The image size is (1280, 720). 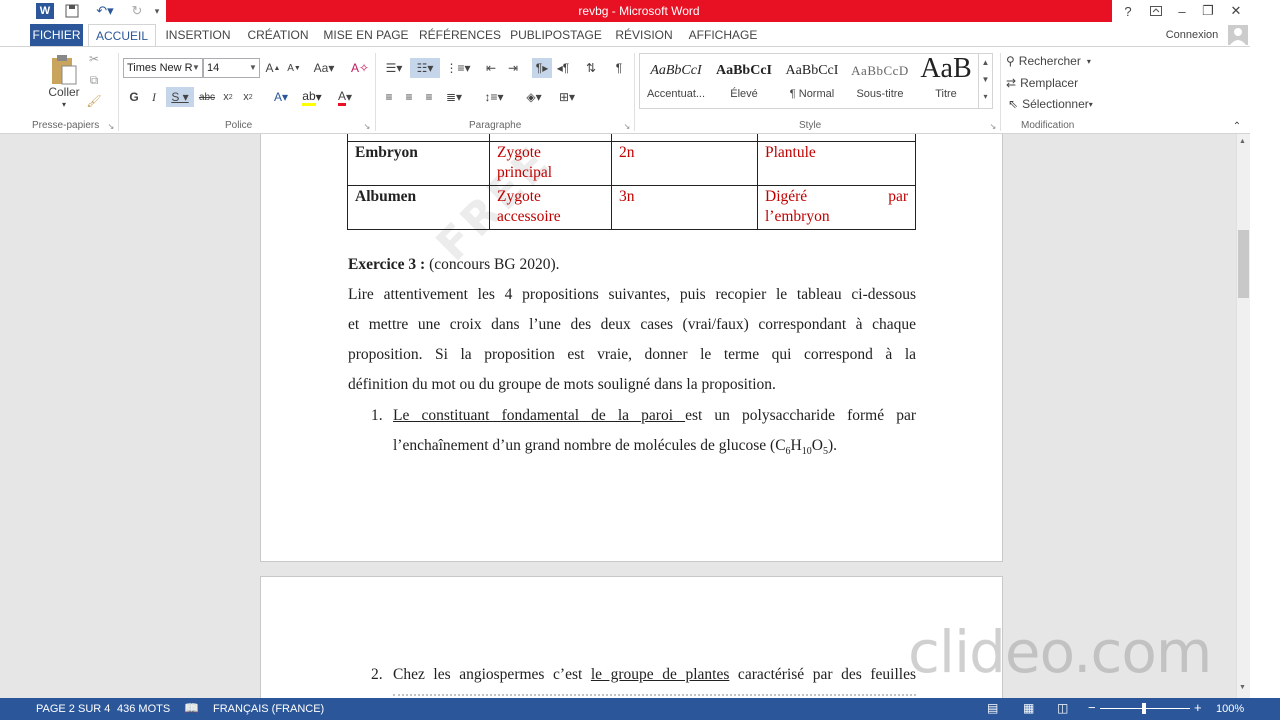 I want to click on replace-button: ⇄ Remplacer, so click(x=1056, y=83).